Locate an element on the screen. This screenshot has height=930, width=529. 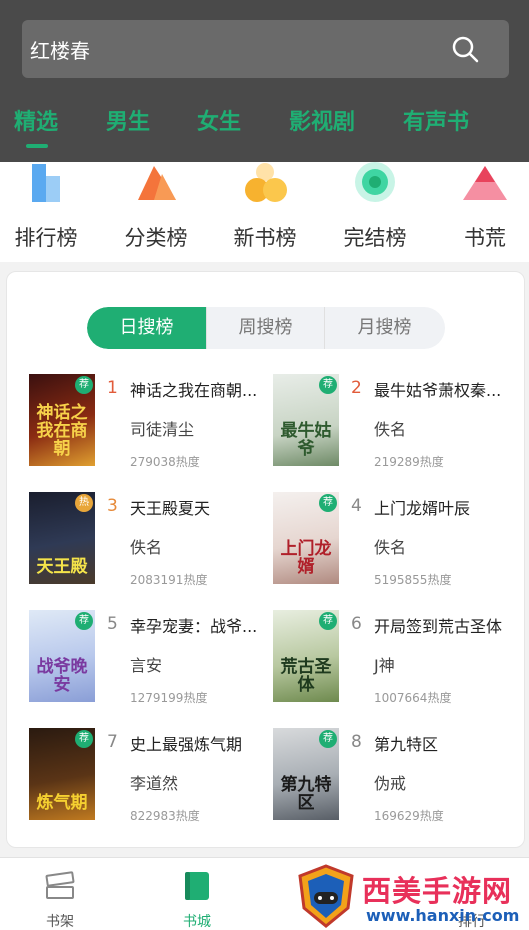
book-heat: 1007664热度 is located at coordinates (413, 698).